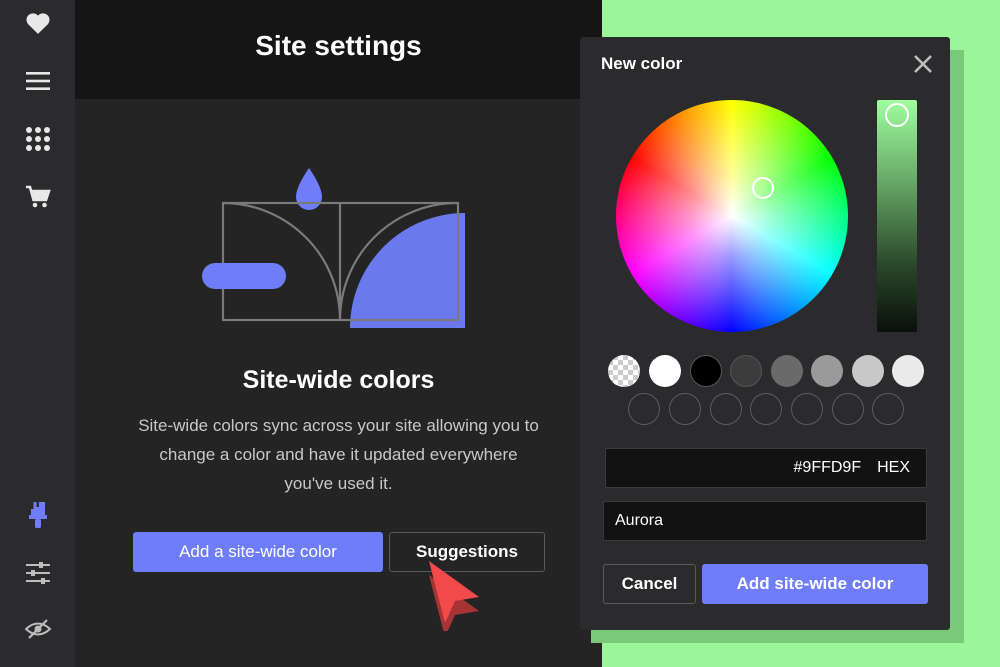 The height and width of the screenshot is (667, 1000). Describe the element at coordinates (338, 380) in the screenshot. I see `section-title: Site-wide colors` at that location.